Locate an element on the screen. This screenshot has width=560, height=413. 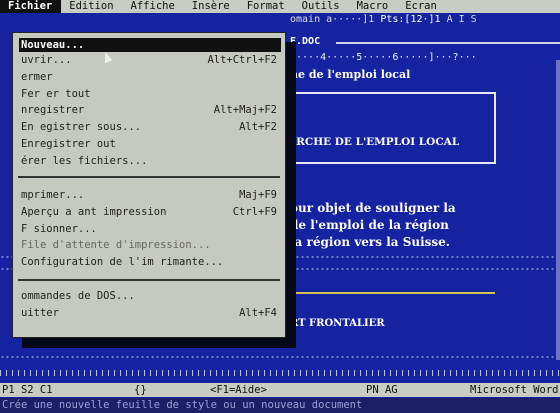
ribbon-flags: A I S is located at coordinates (462, 19).